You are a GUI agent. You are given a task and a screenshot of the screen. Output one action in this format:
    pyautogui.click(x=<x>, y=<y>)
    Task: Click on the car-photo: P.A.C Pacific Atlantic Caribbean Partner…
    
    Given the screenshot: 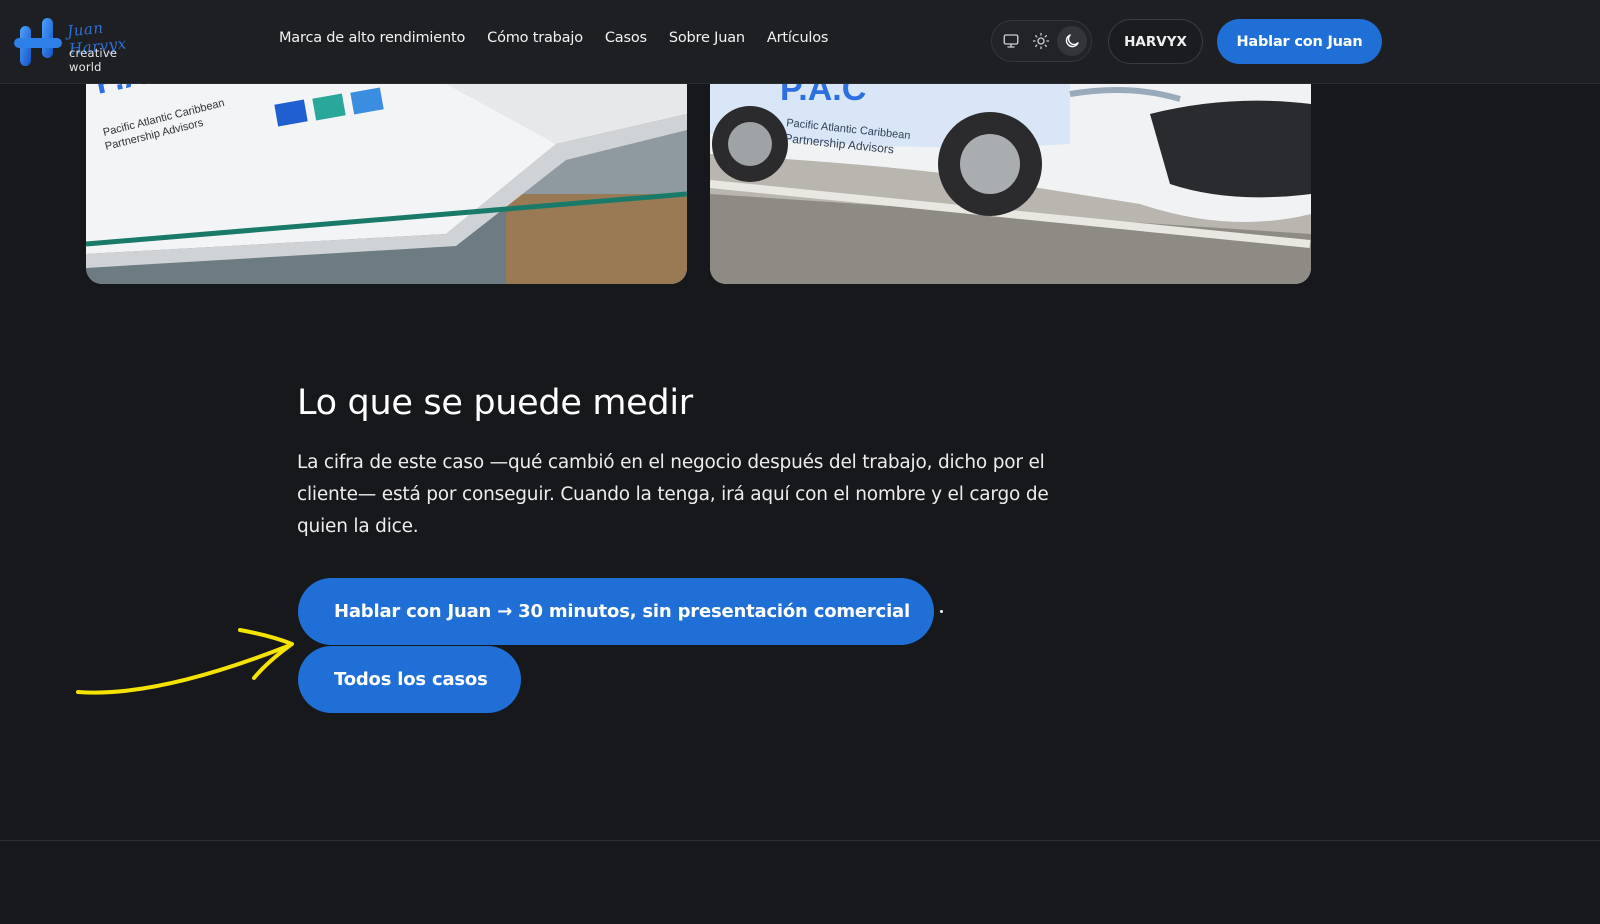 What is the action you would take?
    pyautogui.click(x=1010, y=184)
    